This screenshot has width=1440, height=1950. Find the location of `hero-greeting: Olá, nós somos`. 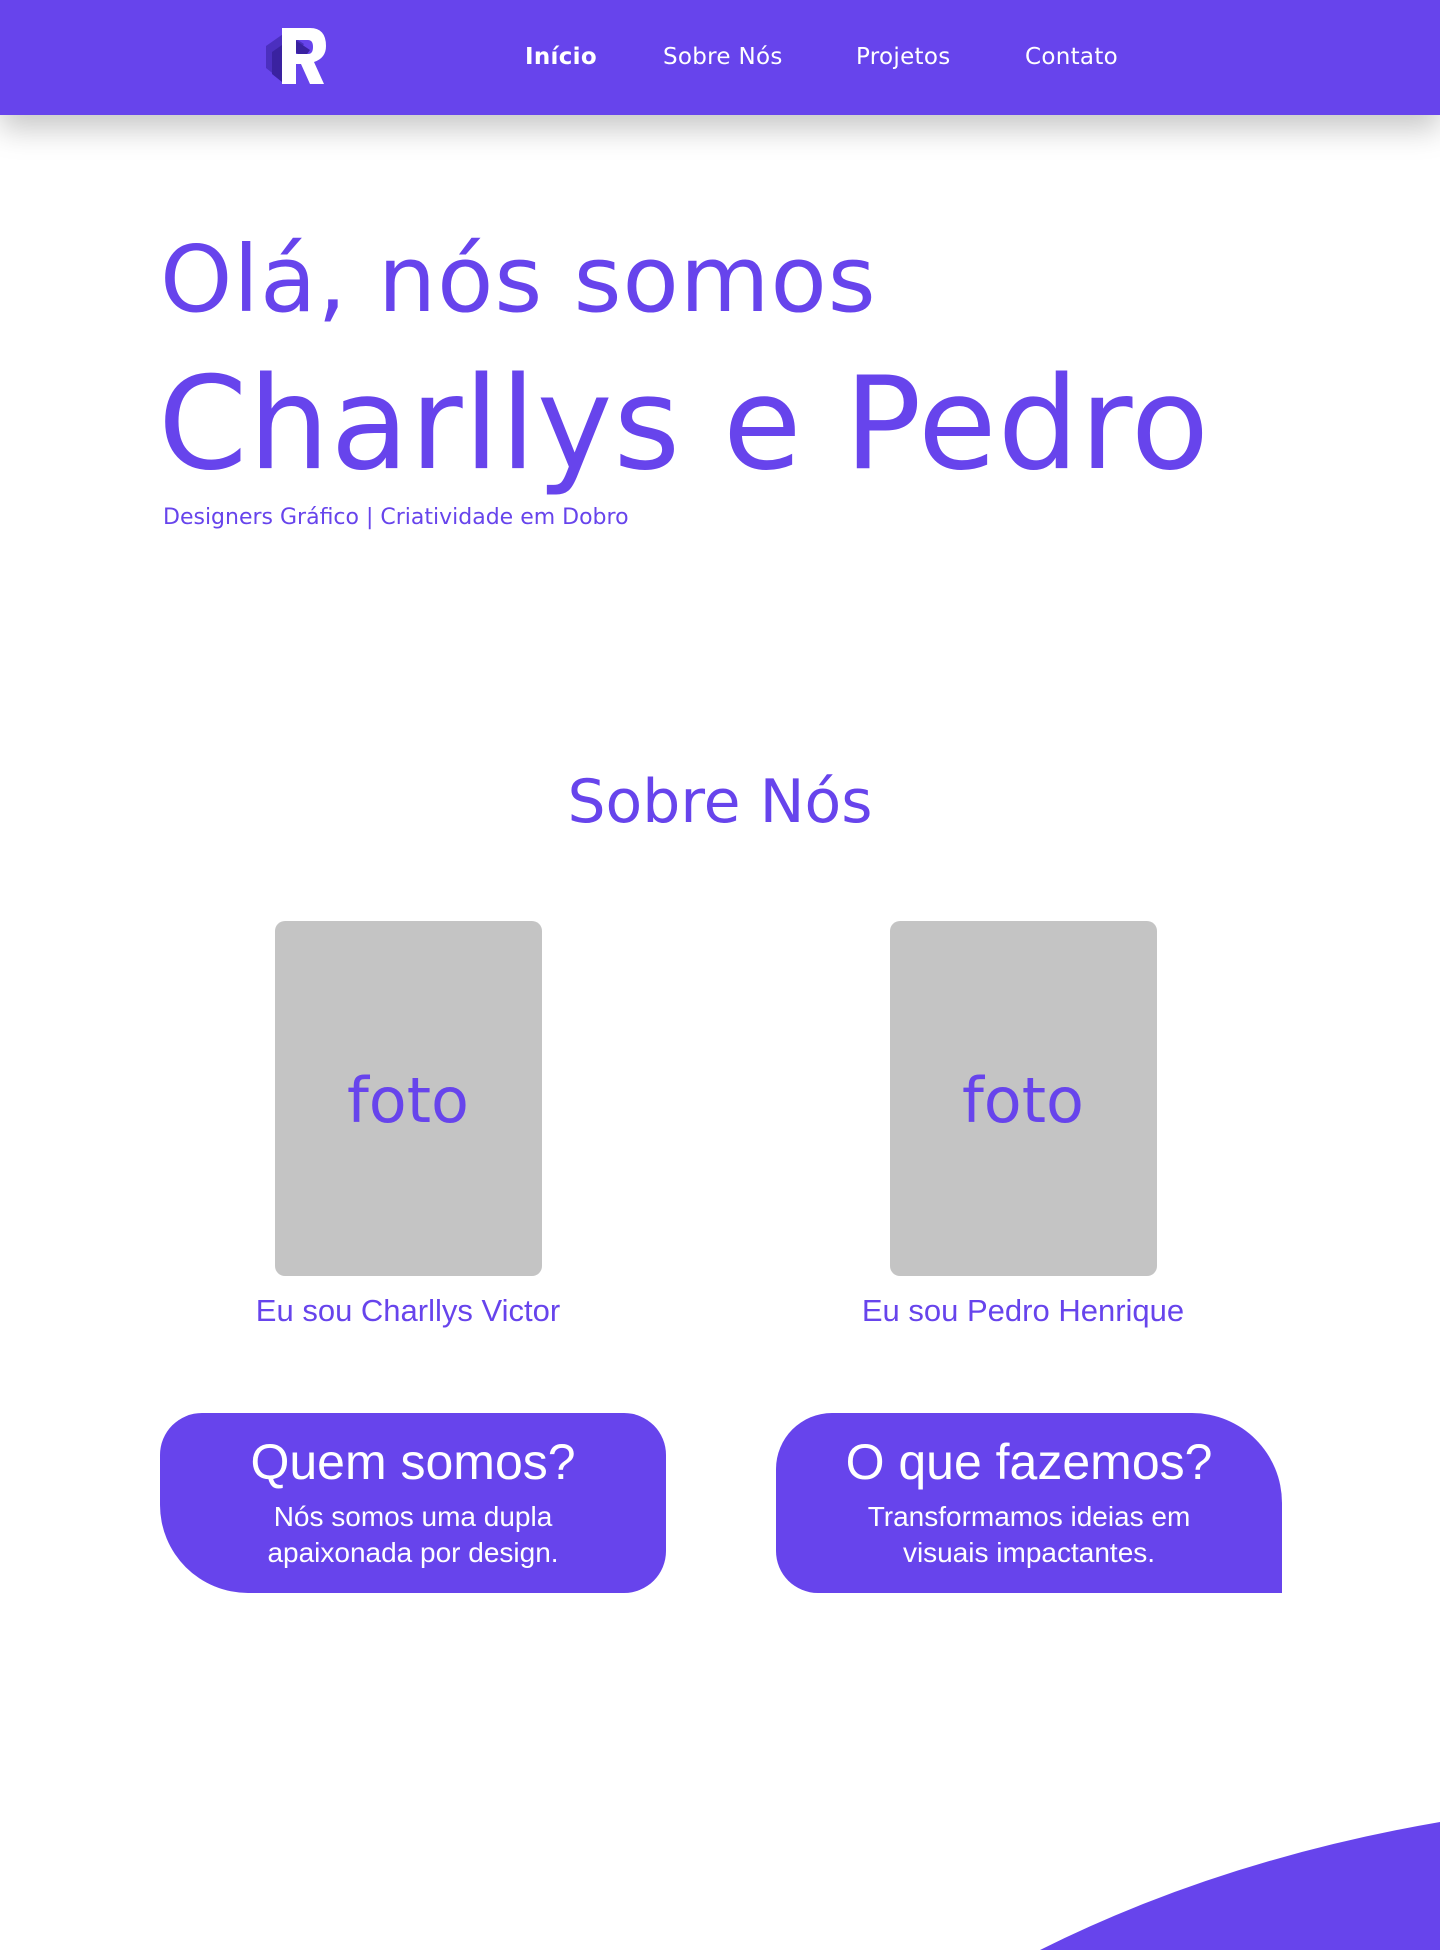

hero-greeting: Olá, nós somos is located at coordinates (518, 279).